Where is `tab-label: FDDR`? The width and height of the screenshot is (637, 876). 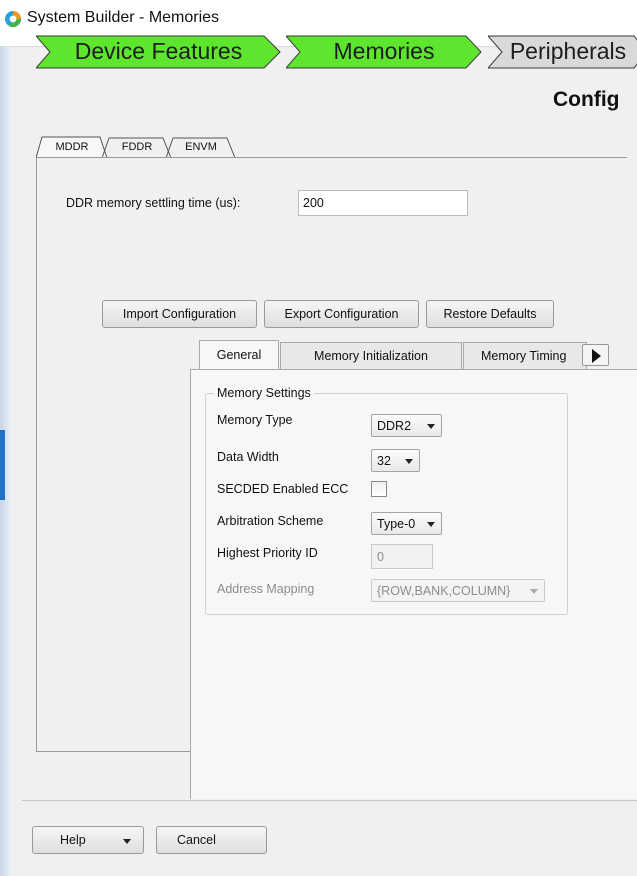
tab-label: FDDR is located at coordinates (137, 147).